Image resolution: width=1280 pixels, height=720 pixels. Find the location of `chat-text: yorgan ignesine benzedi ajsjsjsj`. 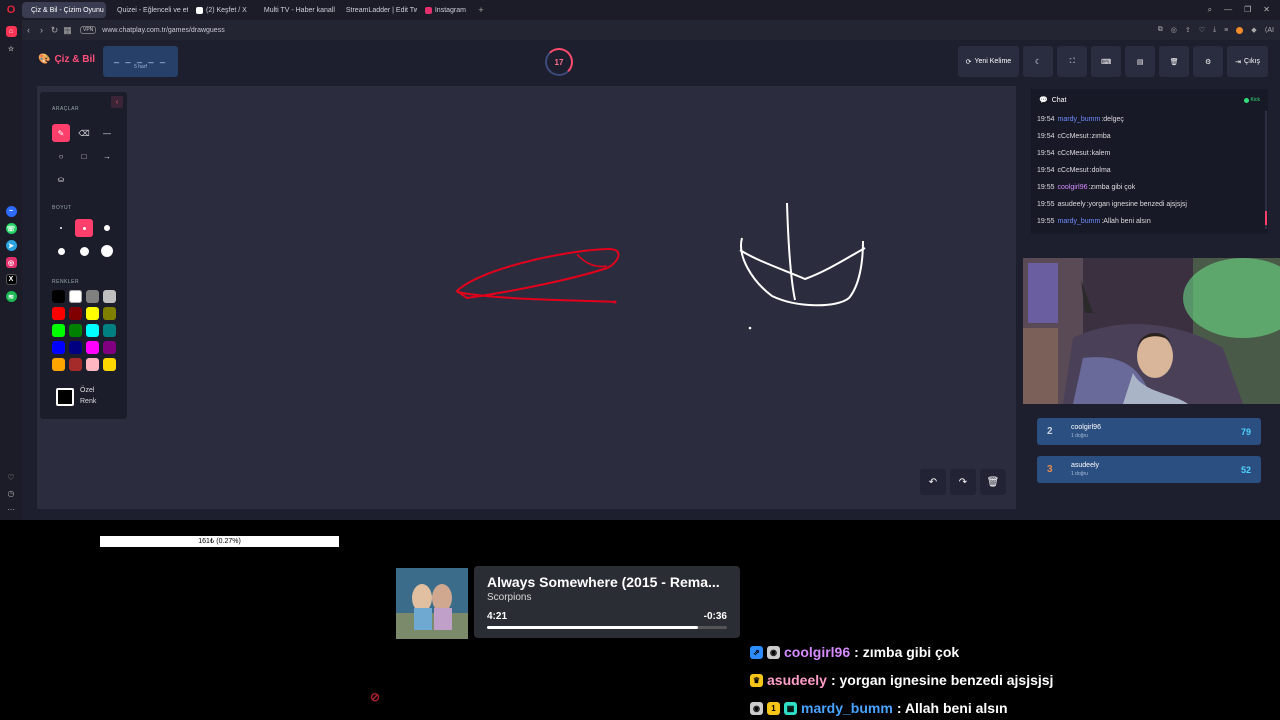

chat-text: yorgan ignesine benzedi ajsjsjsj is located at coordinates (1137, 204).